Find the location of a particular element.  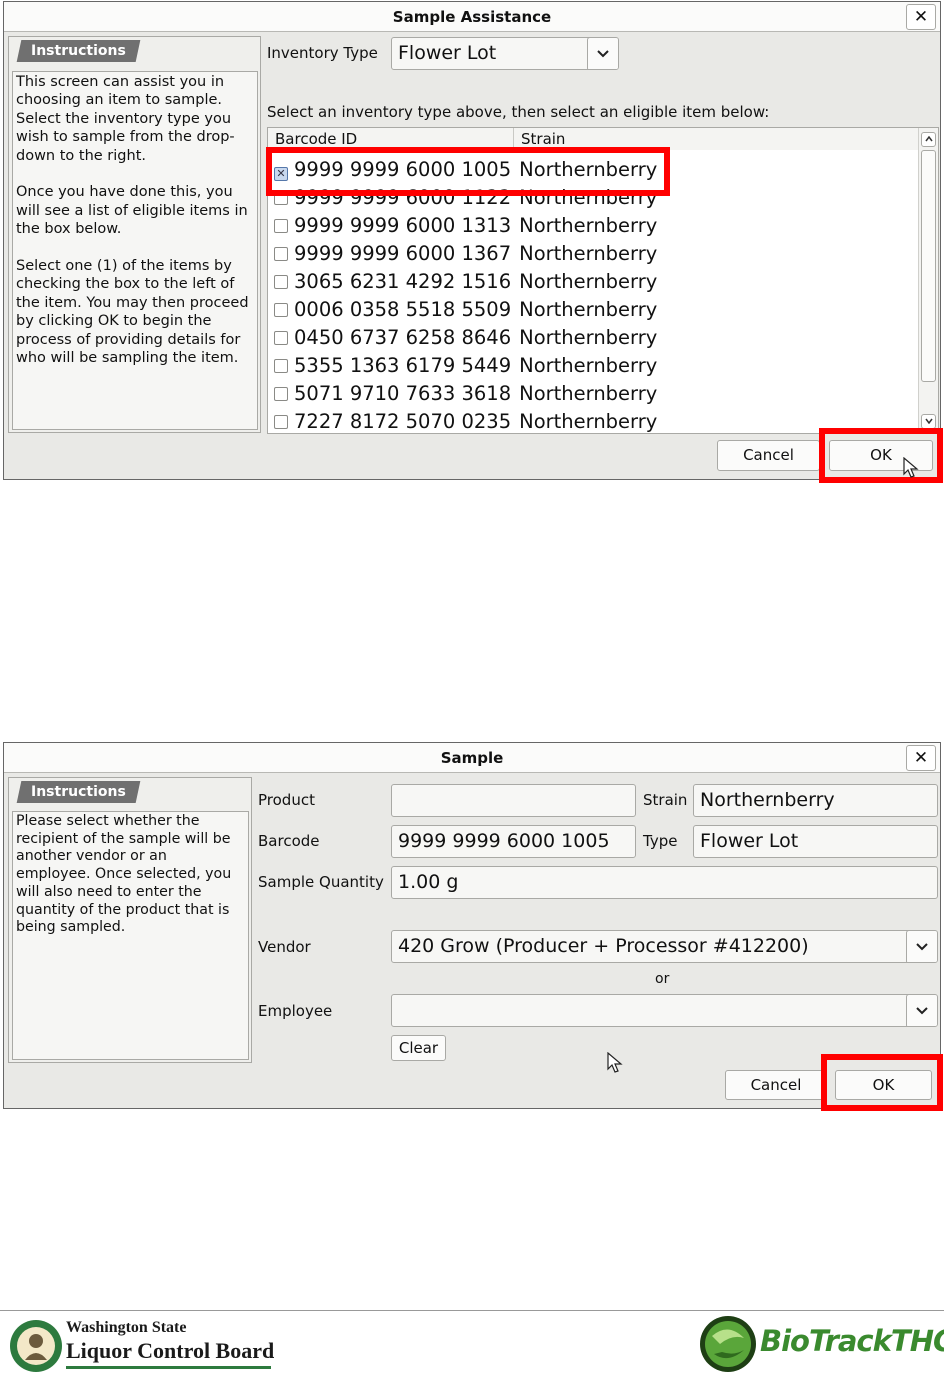

row-barcode: 0006 0358 5518 5509 is located at coordinates (403, 309).